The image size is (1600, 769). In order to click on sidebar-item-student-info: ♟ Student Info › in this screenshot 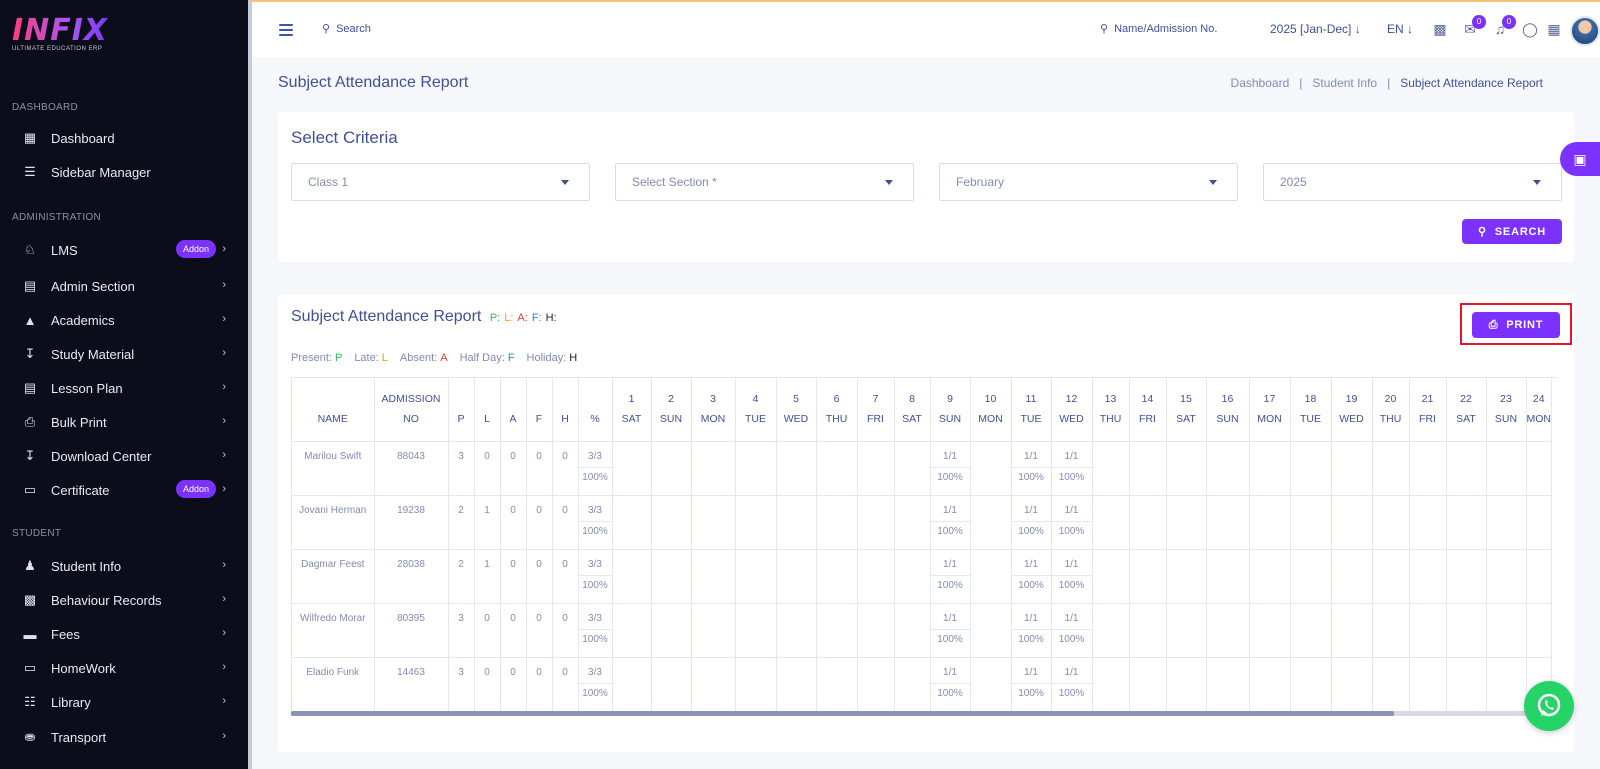, I will do `click(124, 566)`.